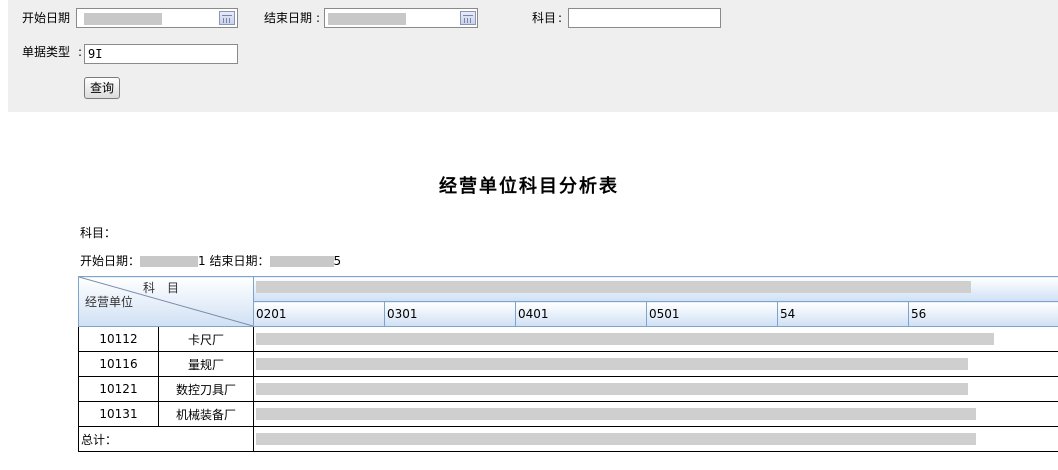  What do you see at coordinates (161, 54) in the screenshot?
I see `doc-type-input: 9I` at bounding box center [161, 54].